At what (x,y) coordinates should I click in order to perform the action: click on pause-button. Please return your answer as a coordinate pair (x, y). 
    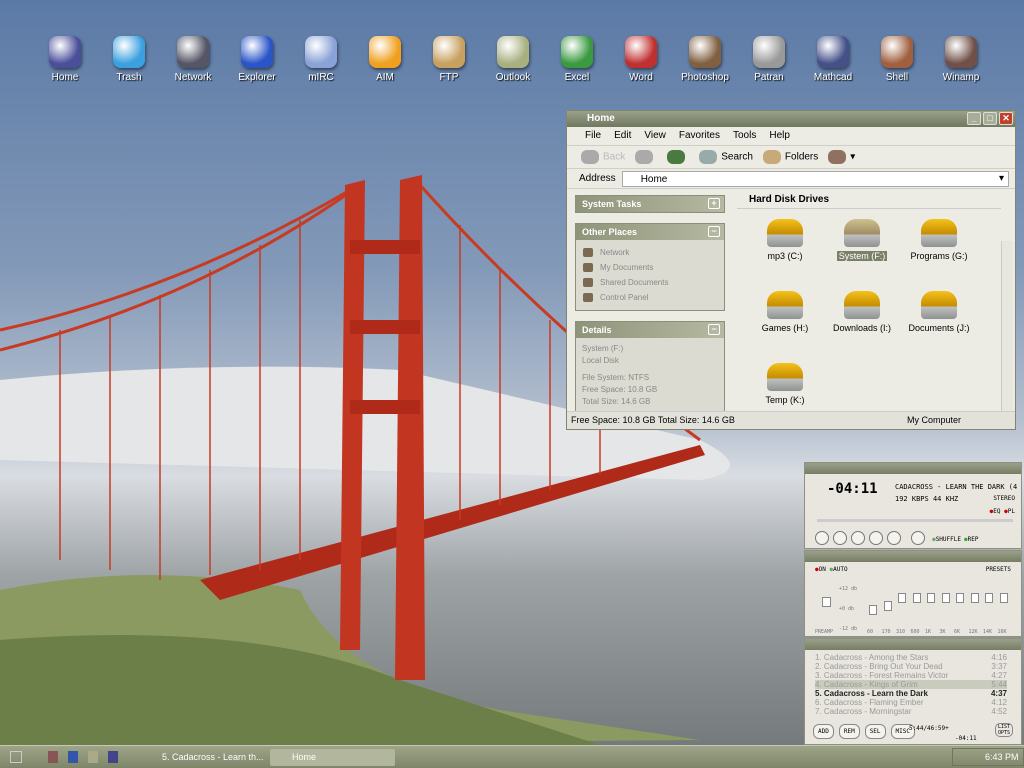
    Looking at the image, I should click on (858, 538).